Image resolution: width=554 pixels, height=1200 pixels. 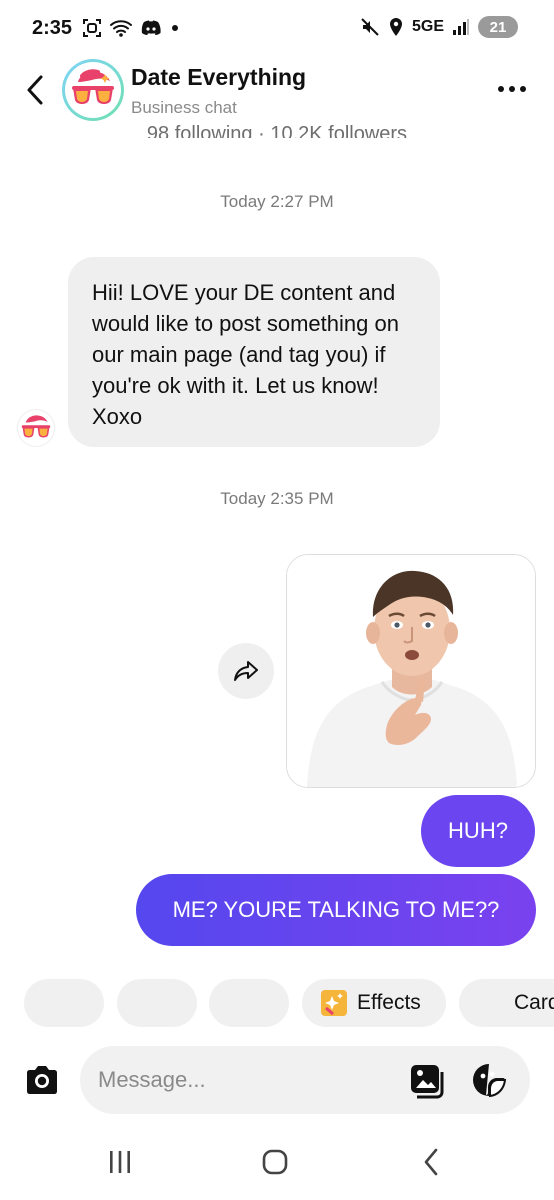 I want to click on chat-avatar, so click(x=93, y=90).